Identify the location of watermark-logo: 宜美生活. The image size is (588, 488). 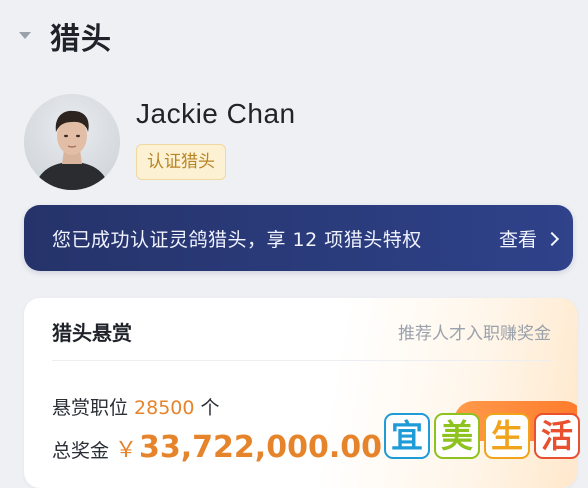
(482, 436).